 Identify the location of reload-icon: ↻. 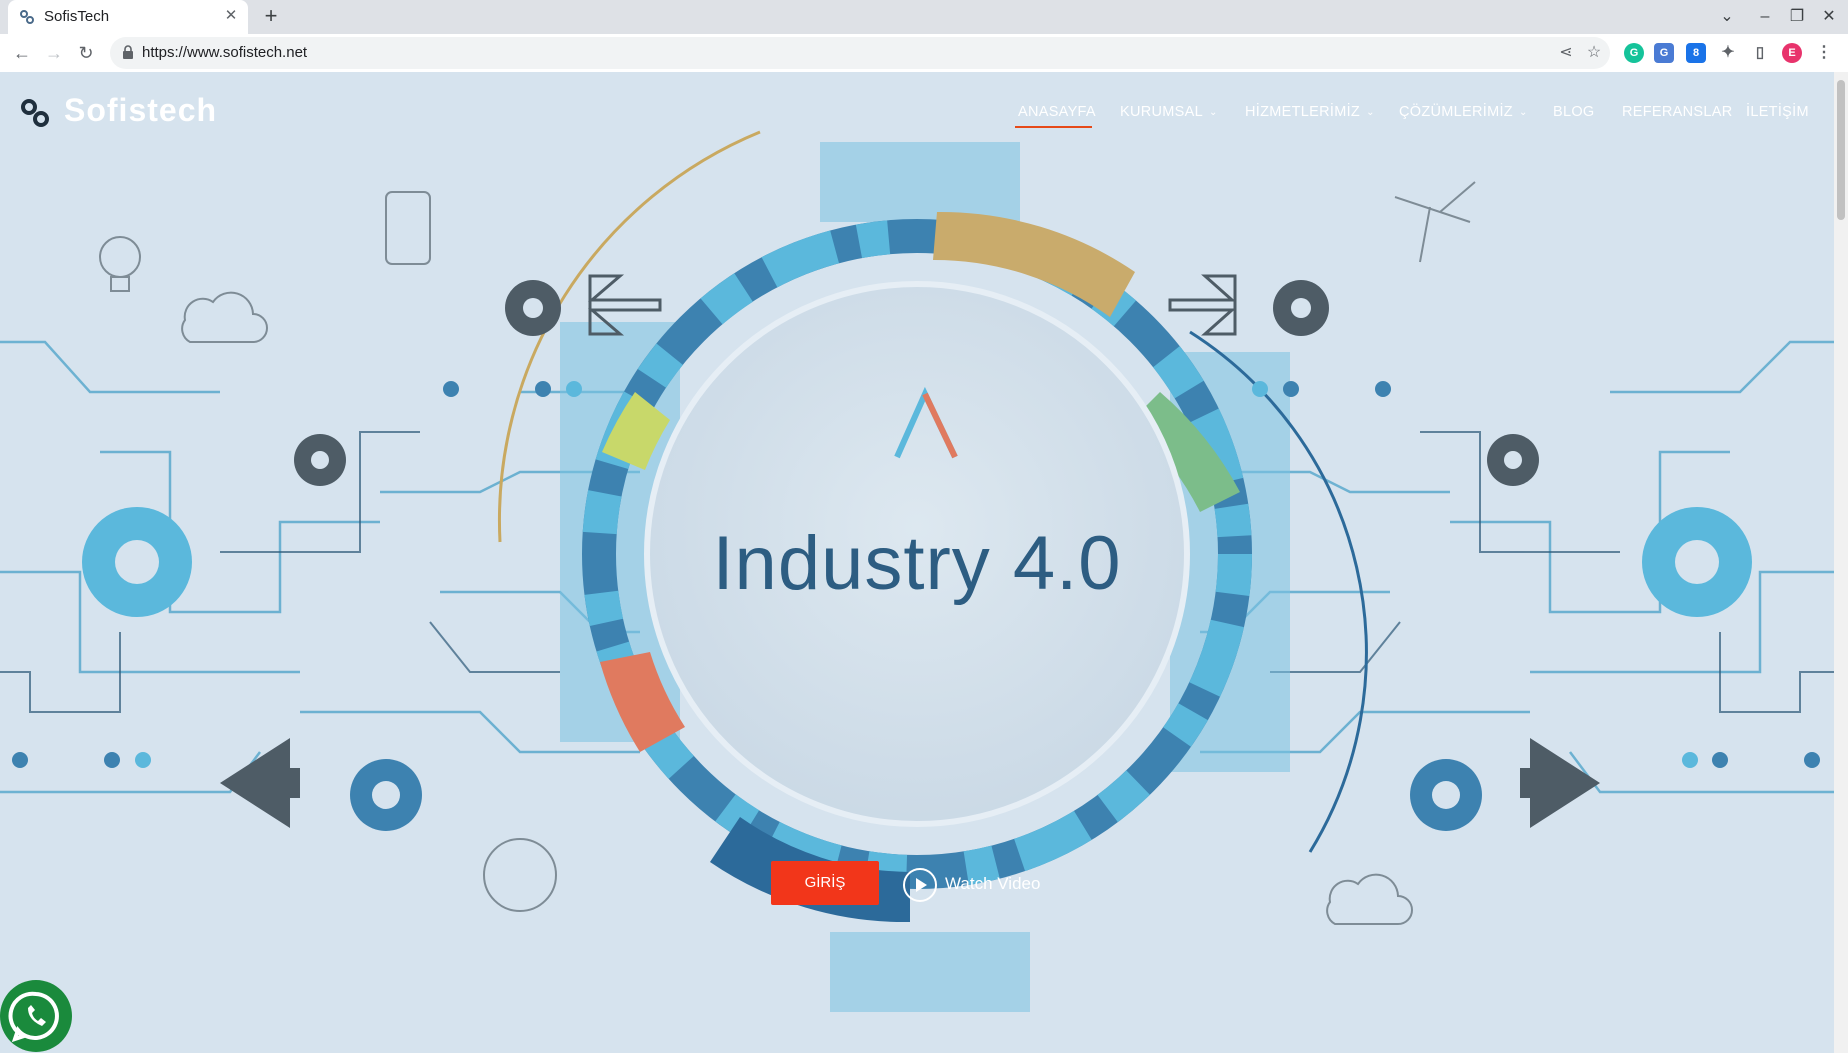
(86, 53).